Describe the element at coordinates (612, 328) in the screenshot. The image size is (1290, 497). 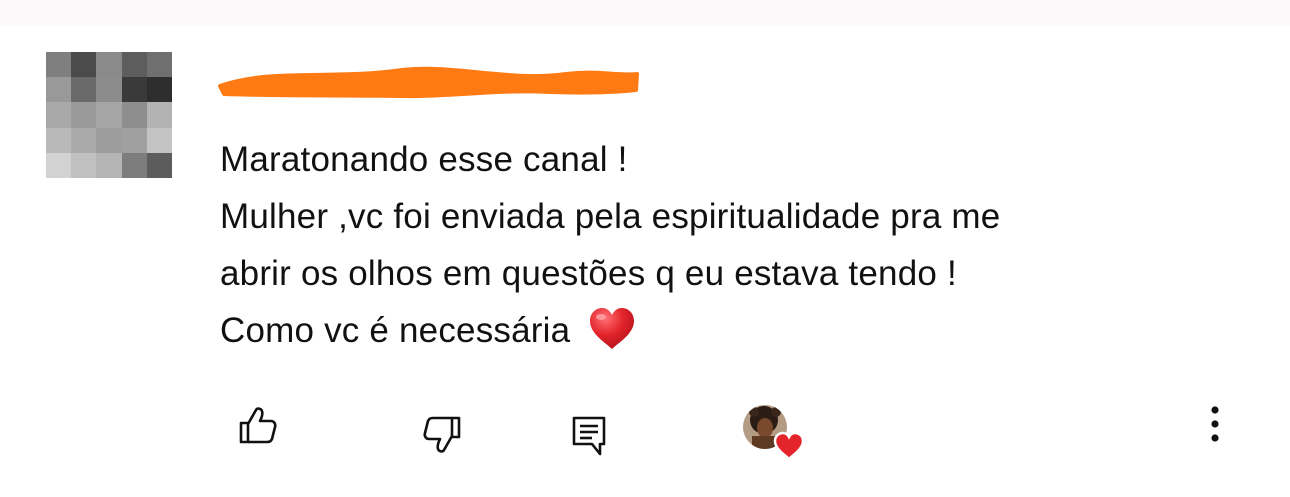
I see `red-heart-emoji-icon` at that location.